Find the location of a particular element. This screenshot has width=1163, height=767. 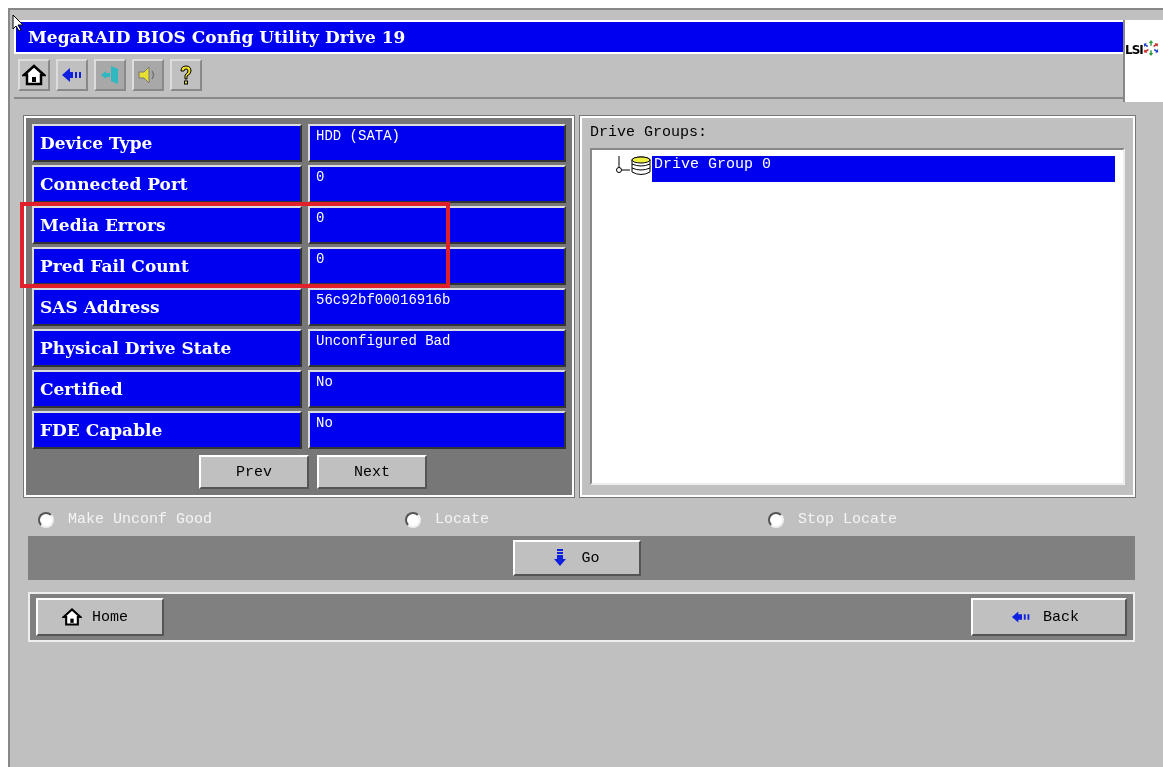

property-value: HDD (SATA) is located at coordinates (437, 143).